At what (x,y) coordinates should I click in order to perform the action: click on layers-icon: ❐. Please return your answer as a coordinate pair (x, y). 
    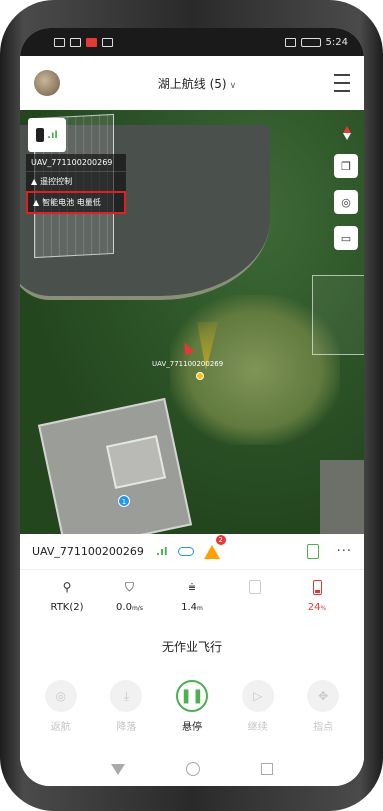
    Looking at the image, I should click on (346, 166).